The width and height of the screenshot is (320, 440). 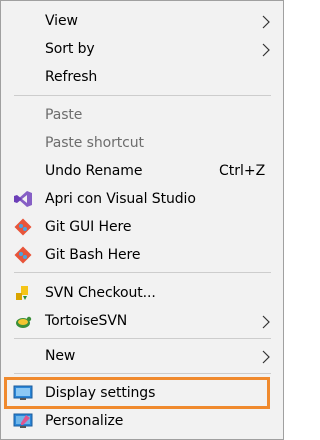 What do you see at coordinates (142, 77) in the screenshot?
I see `menu-item-refresh: Refresh` at bounding box center [142, 77].